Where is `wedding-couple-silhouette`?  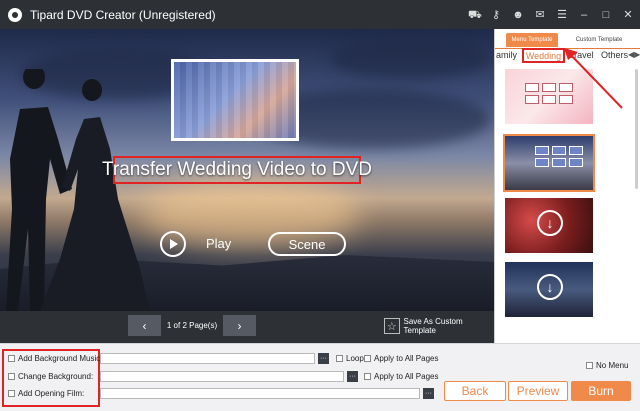 wedding-couple-silhouette is located at coordinates (78, 190).